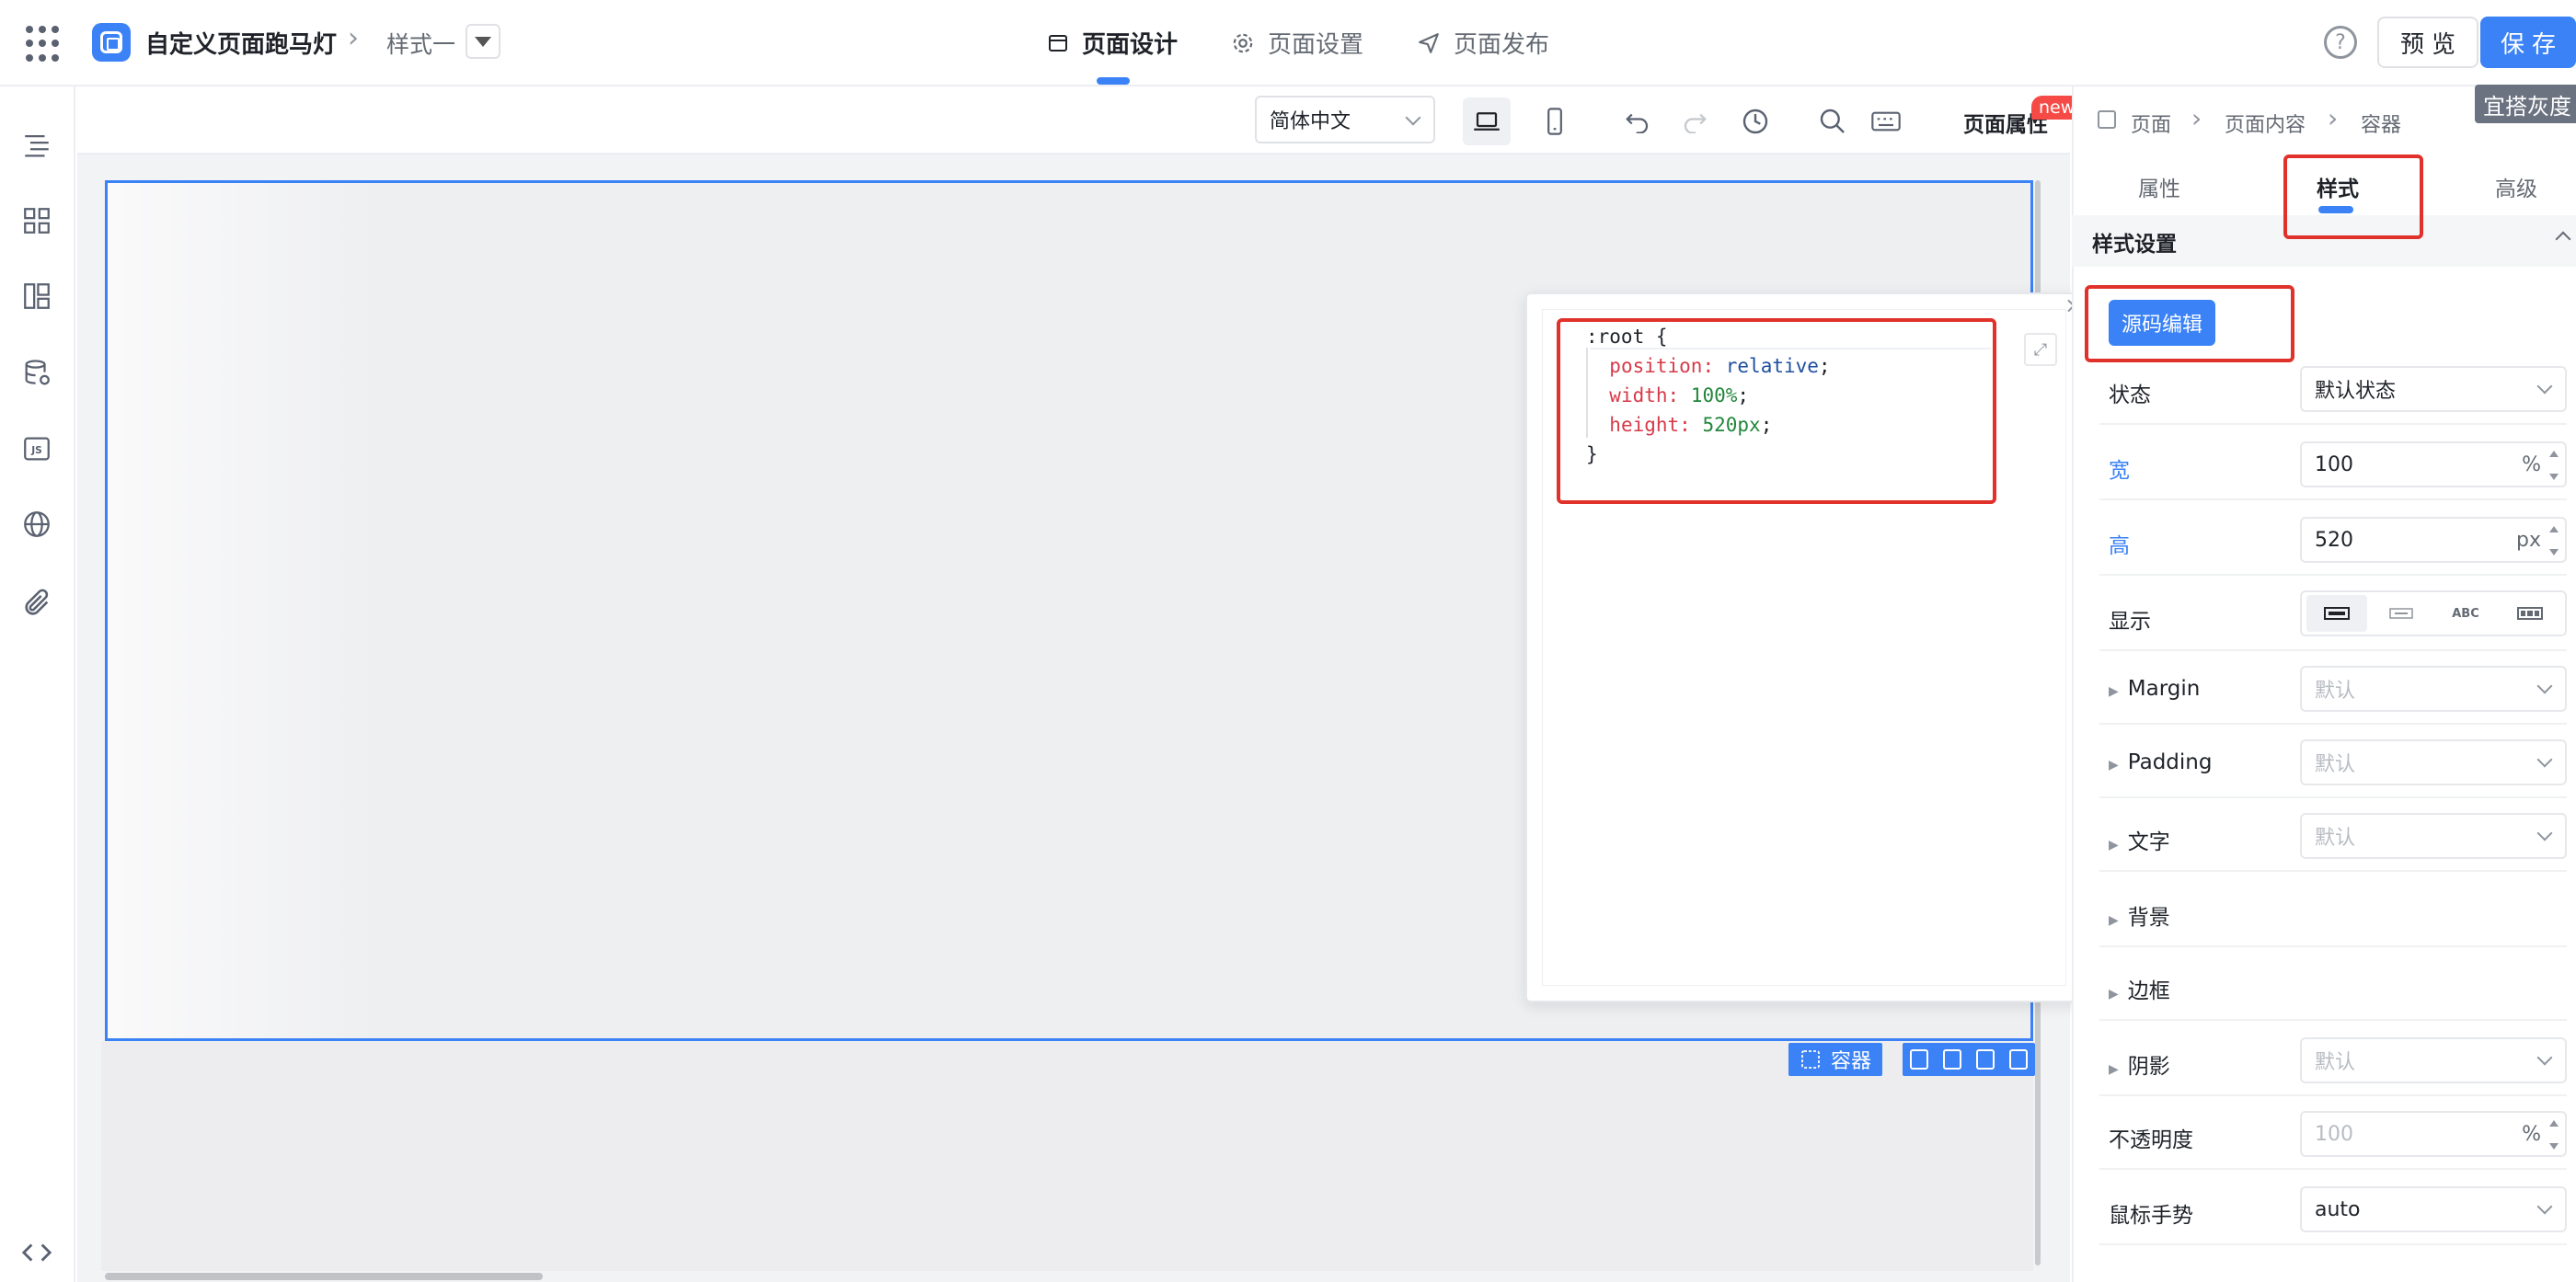 The width and height of the screenshot is (2576, 1282). I want to click on style-dropdown-button, so click(483, 41).